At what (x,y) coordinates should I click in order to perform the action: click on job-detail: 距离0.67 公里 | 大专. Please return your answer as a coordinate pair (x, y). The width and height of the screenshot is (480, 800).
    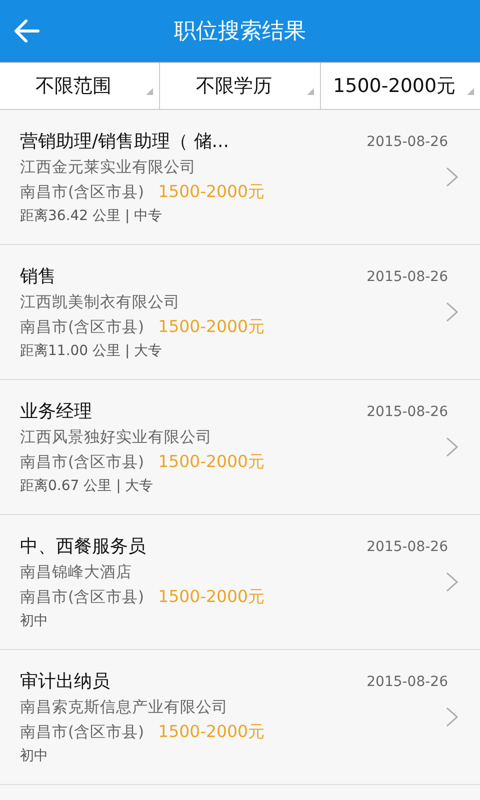
    Looking at the image, I should click on (87, 486).